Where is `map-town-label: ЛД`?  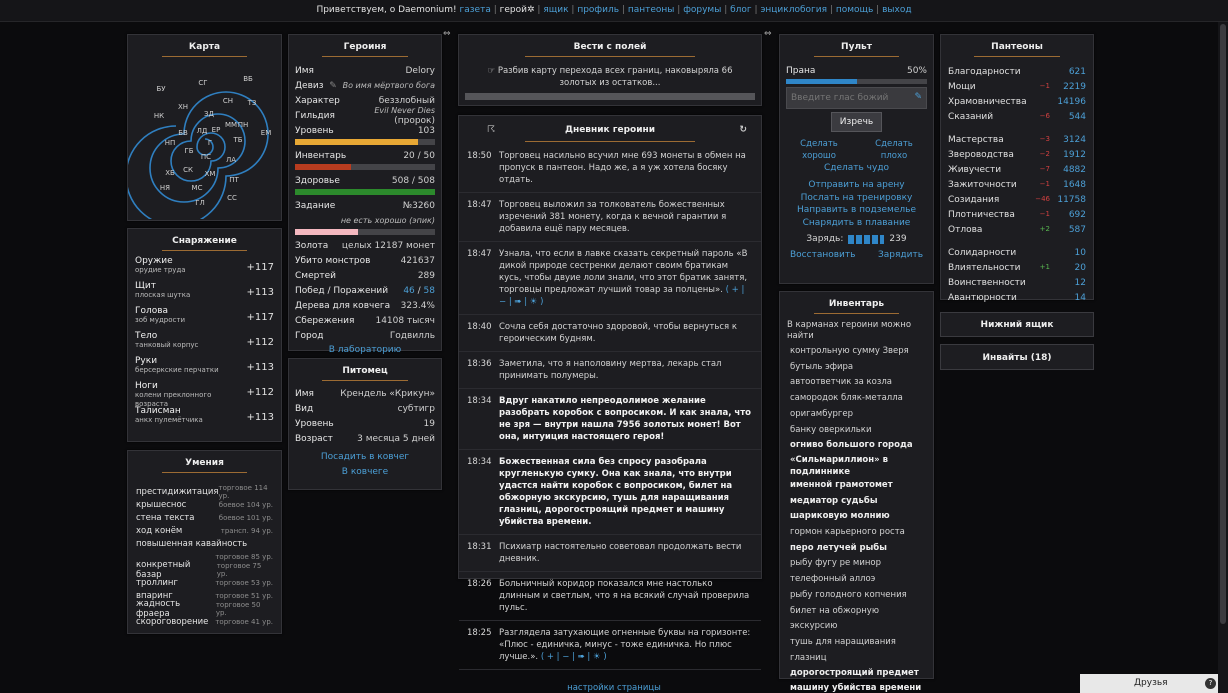 map-town-label: ЛД is located at coordinates (202, 131).